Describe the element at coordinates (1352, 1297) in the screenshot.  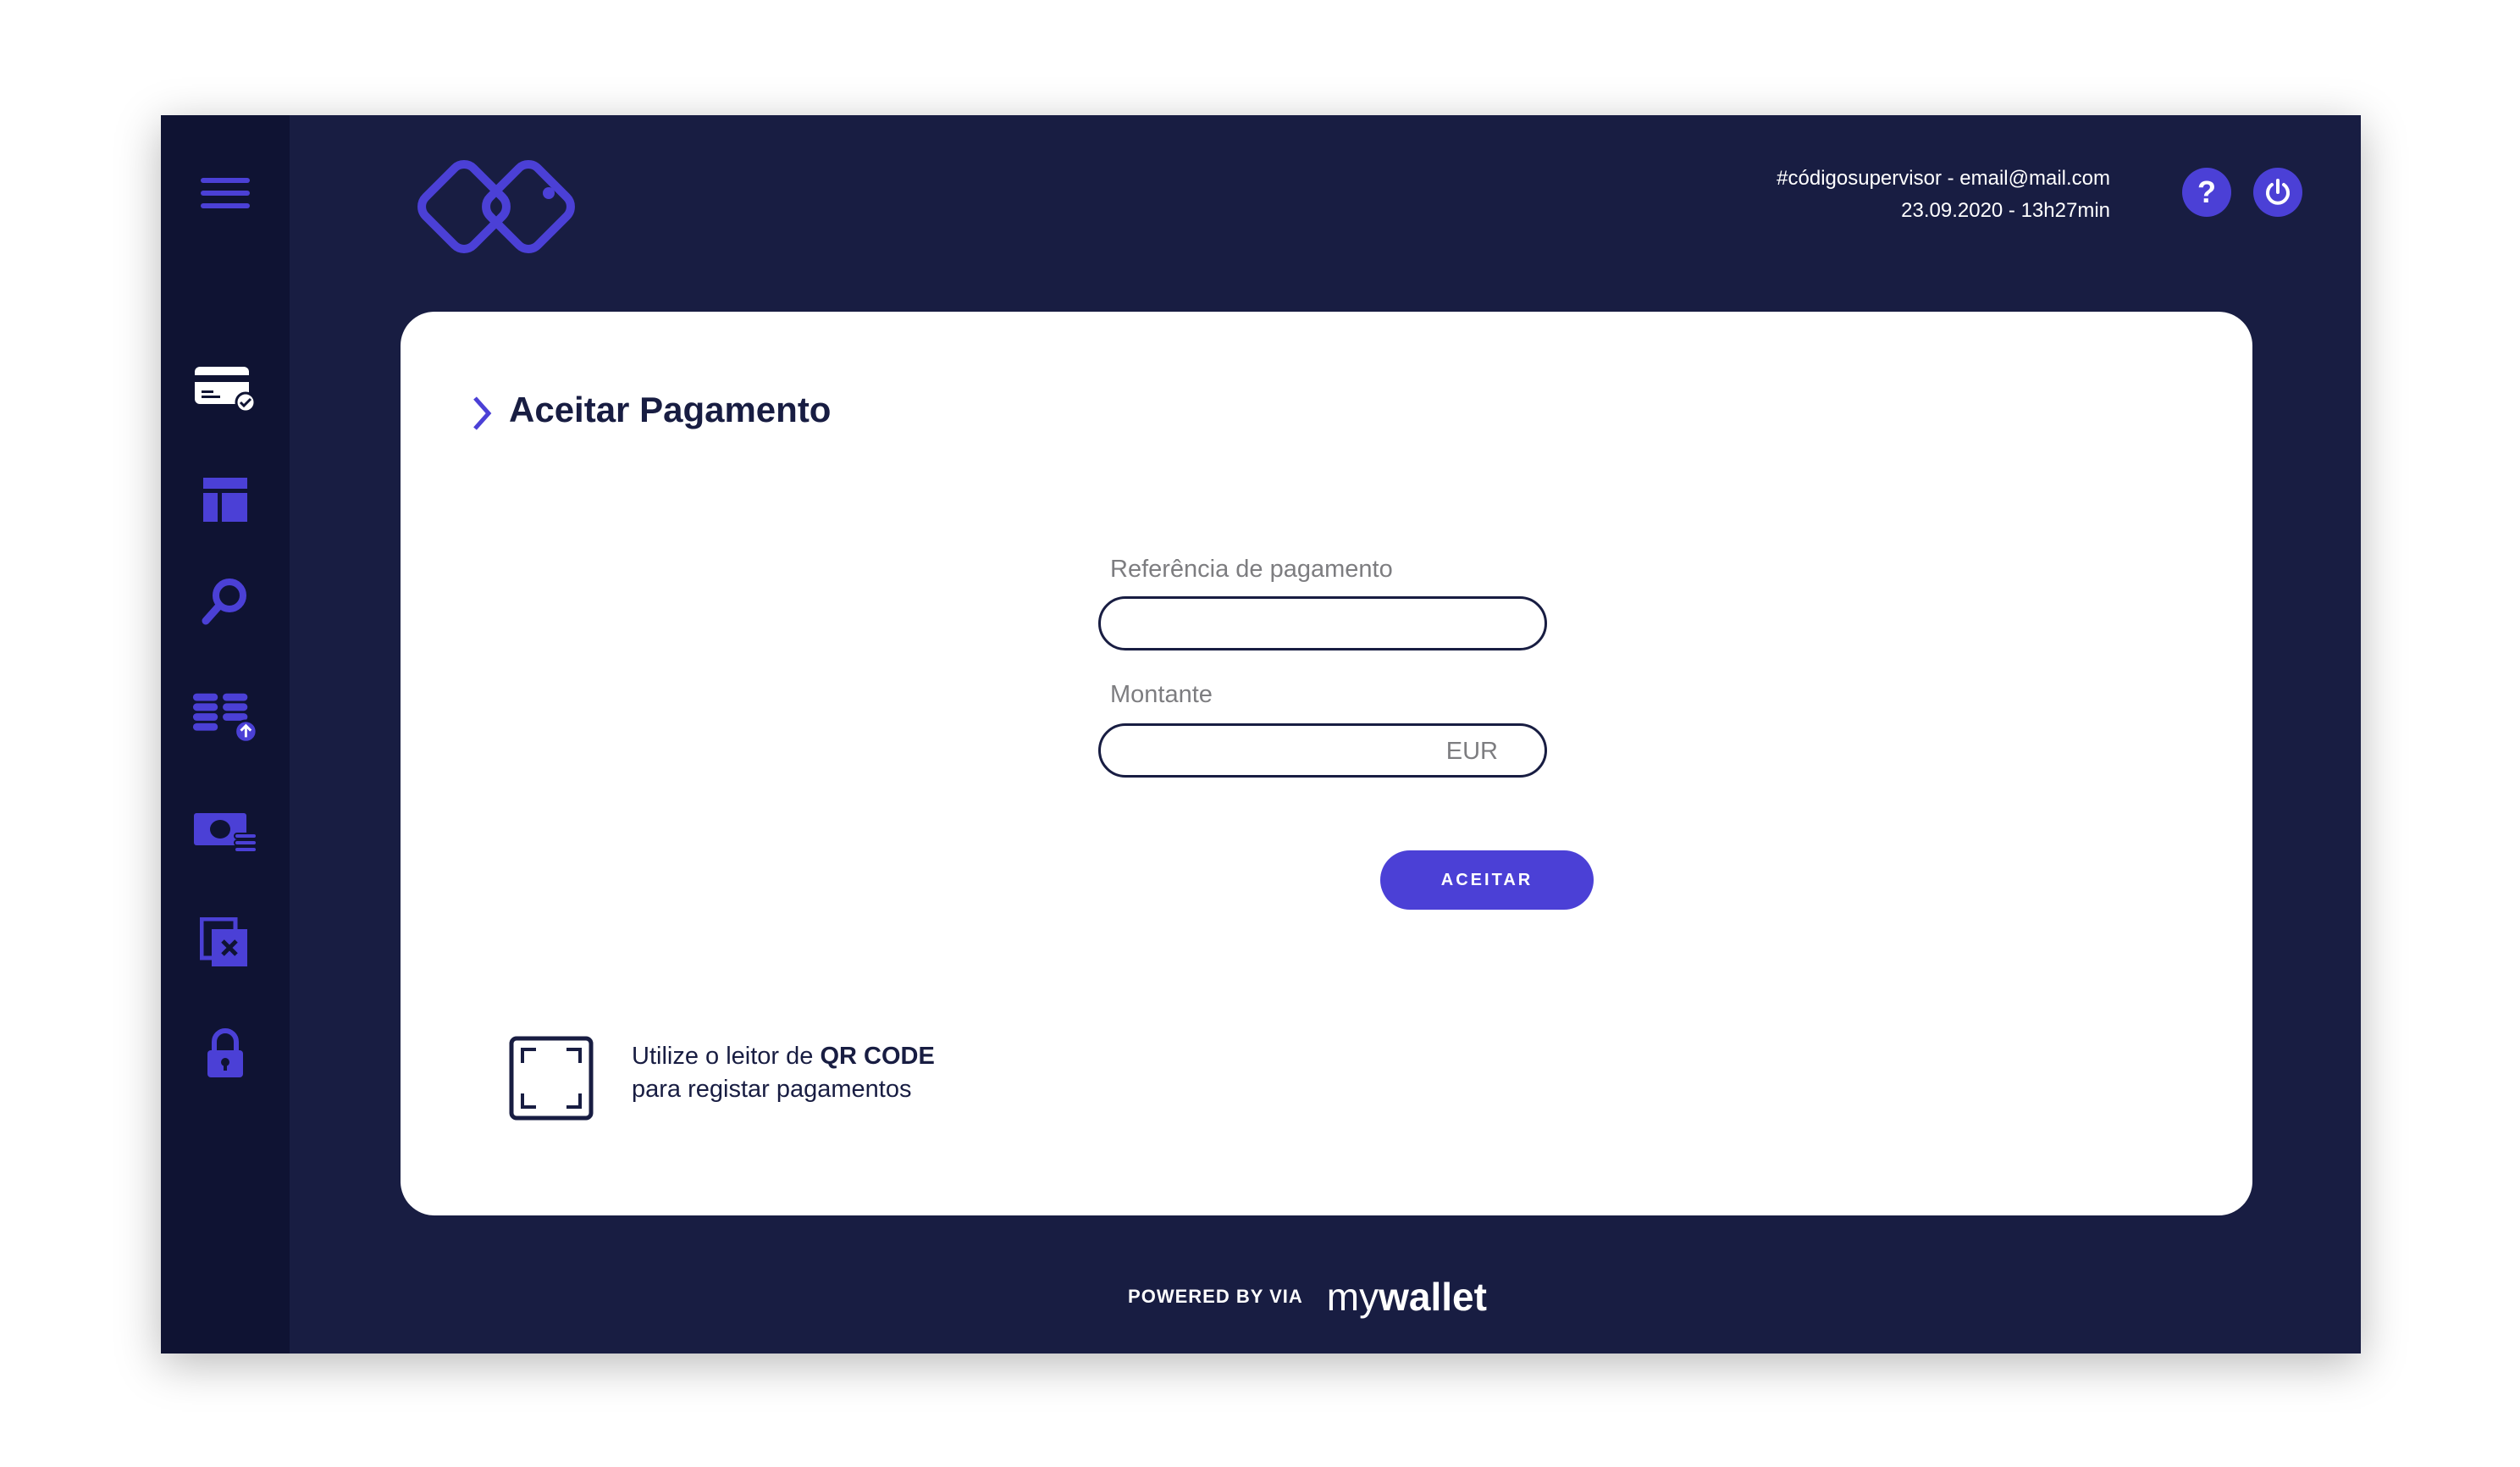
I see `brand-light: my` at that location.